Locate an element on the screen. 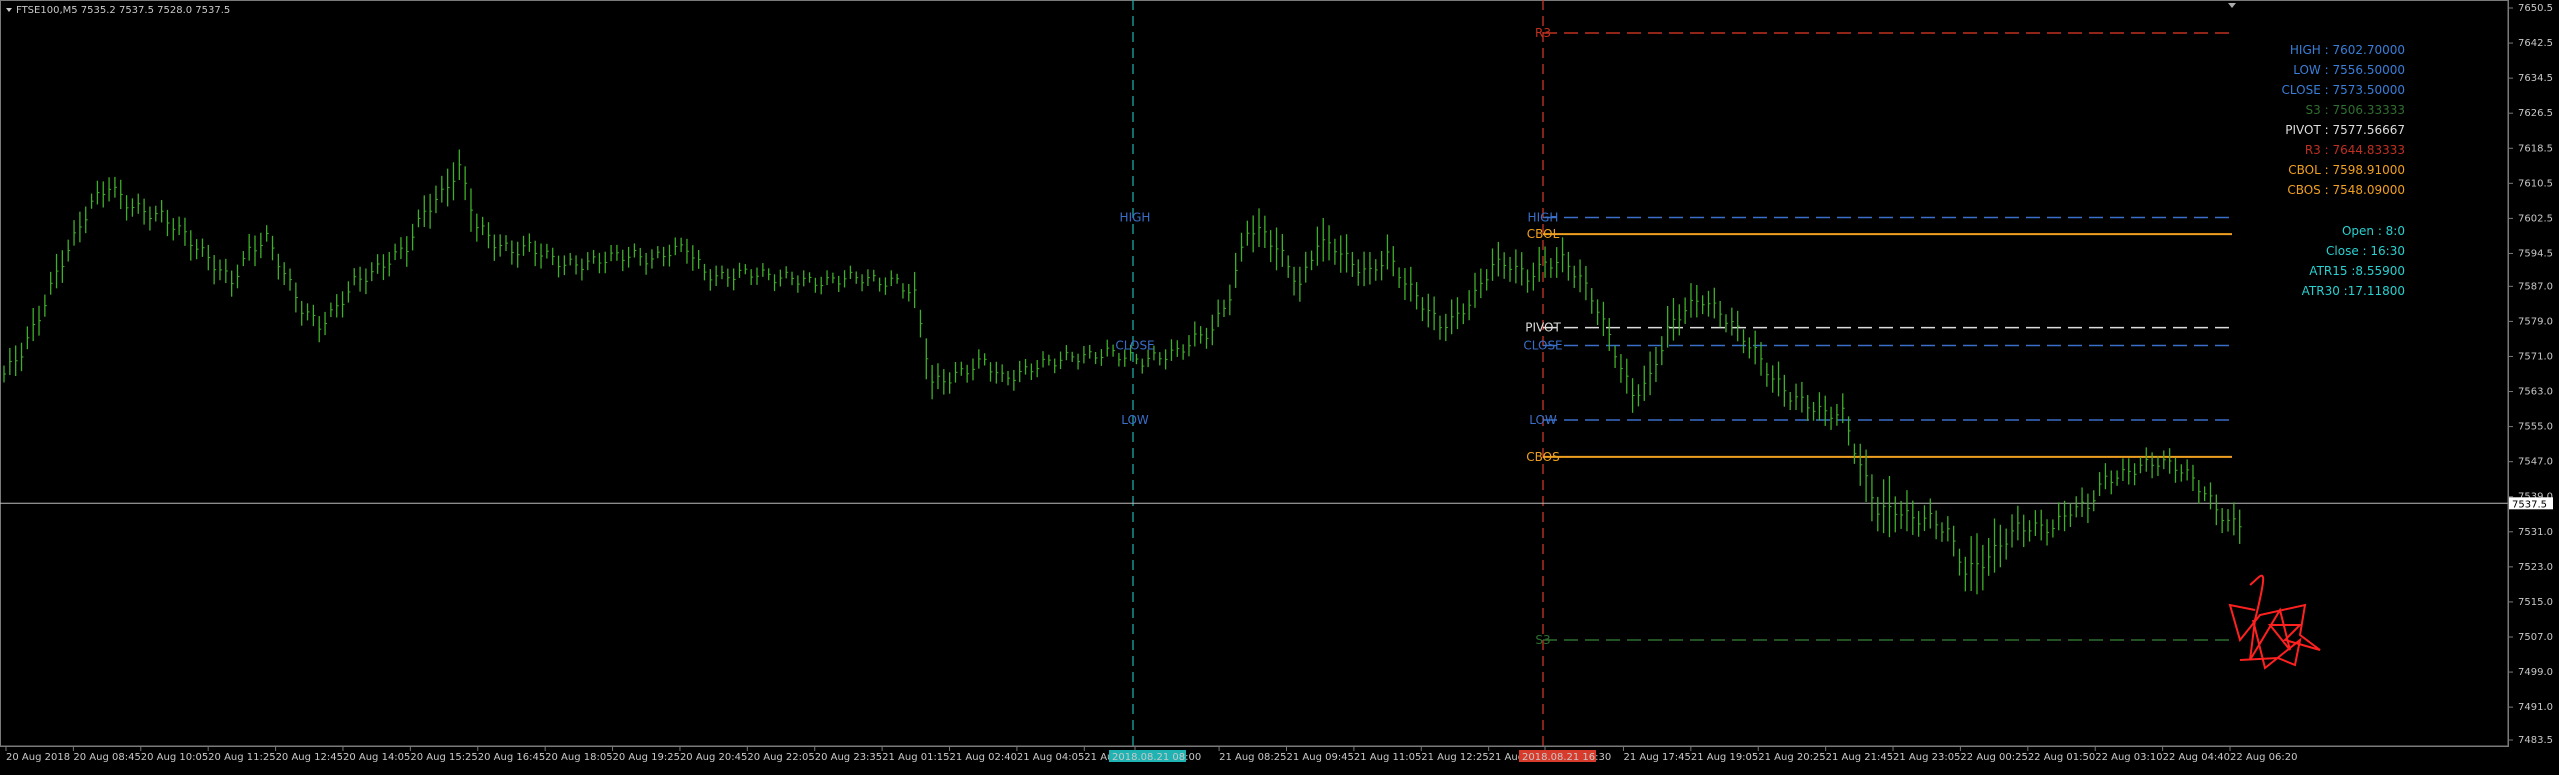 The image size is (2559, 775). level-label-high: HIGH is located at coordinates (1543, 218).